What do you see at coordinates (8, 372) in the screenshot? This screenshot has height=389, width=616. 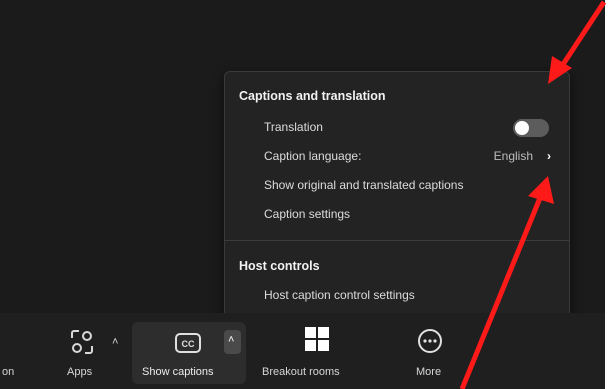 I see `partial-toolbar-label: on` at bounding box center [8, 372].